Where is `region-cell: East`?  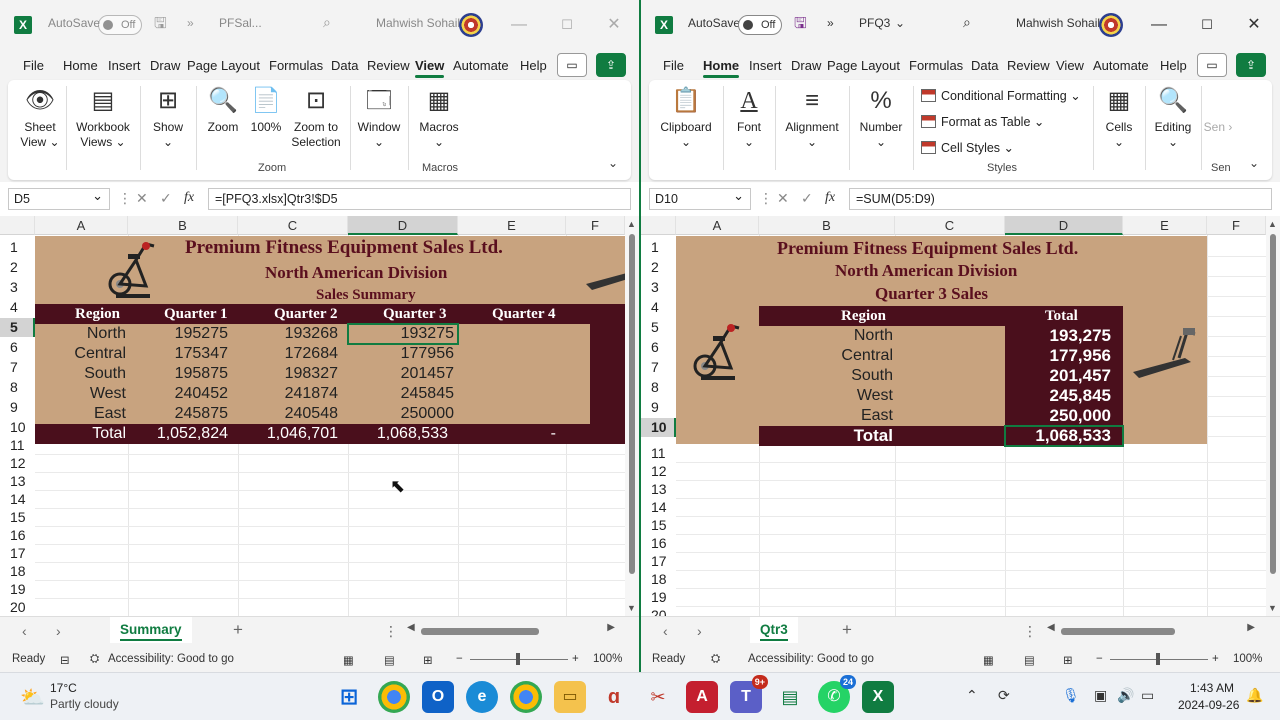
region-cell: East is located at coordinates (826, 416).